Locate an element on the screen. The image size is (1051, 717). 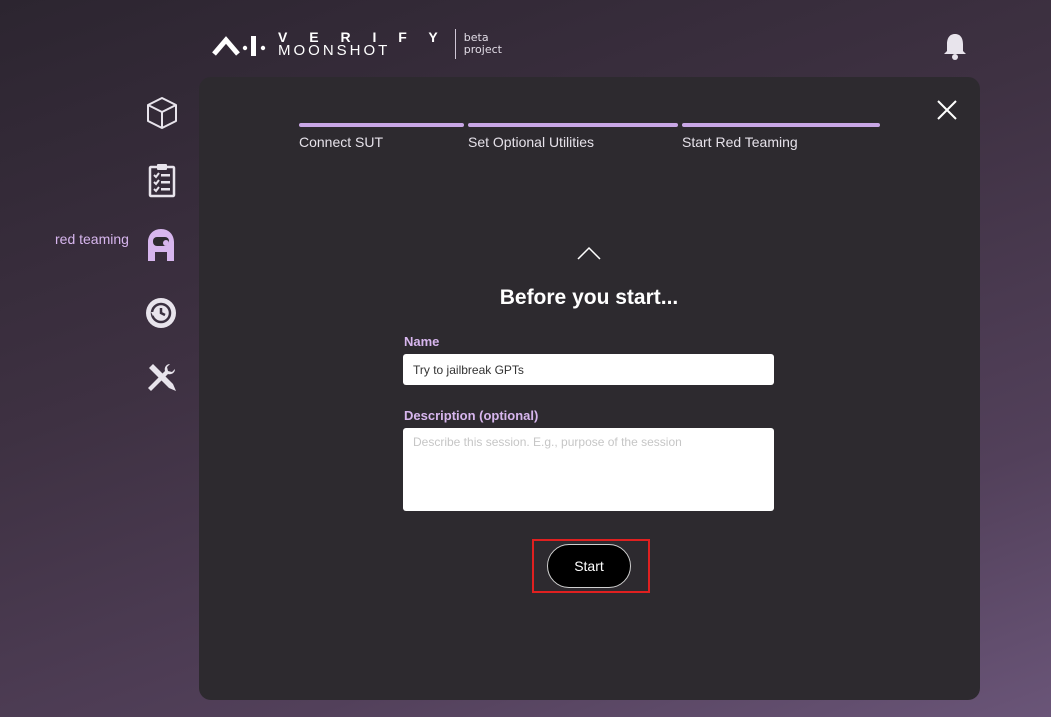
logo: V E R I F Y MOONSHOT beta project is located at coordinates (357, 44).